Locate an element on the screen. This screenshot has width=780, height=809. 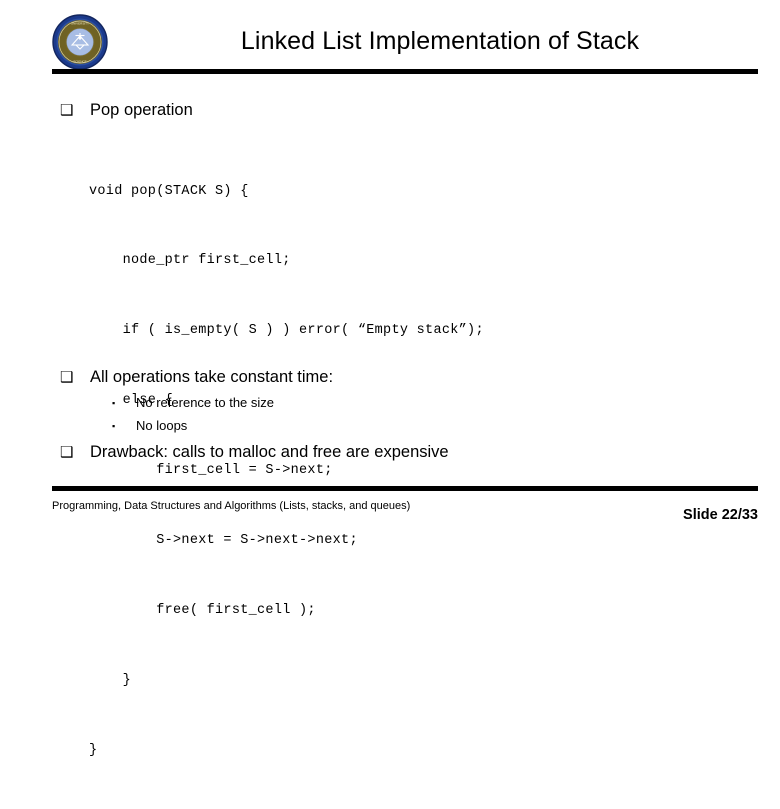
code-line: S->next = S->next->next; is located at coordinates (223, 541).